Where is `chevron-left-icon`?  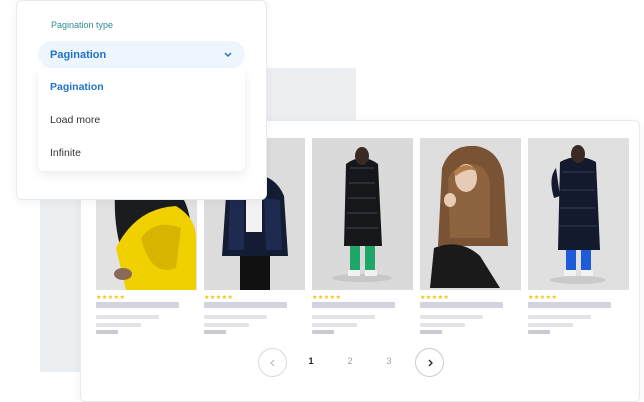 chevron-left-icon is located at coordinates (273, 363).